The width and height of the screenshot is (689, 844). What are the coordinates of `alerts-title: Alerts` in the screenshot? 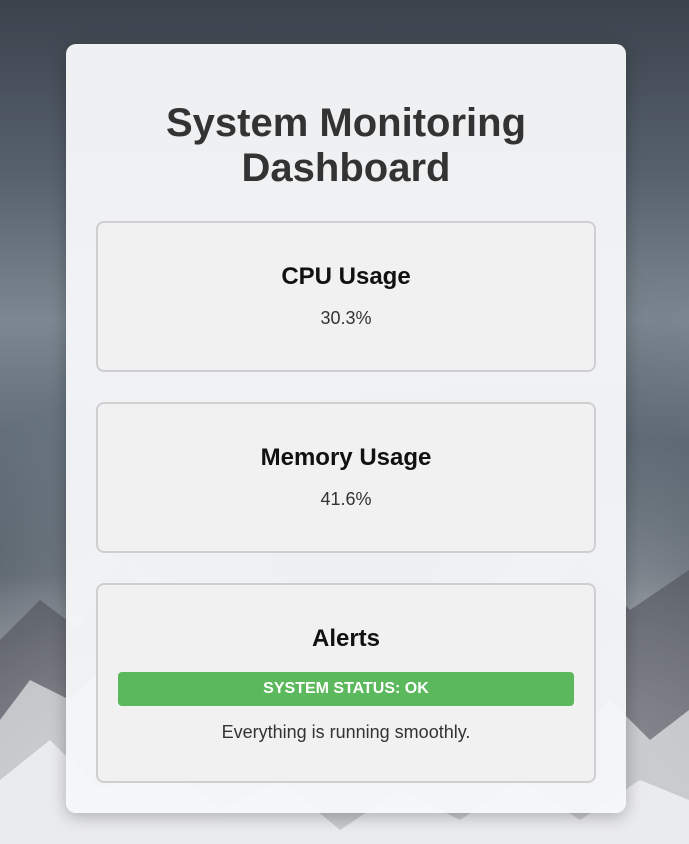 It's located at (346, 638).